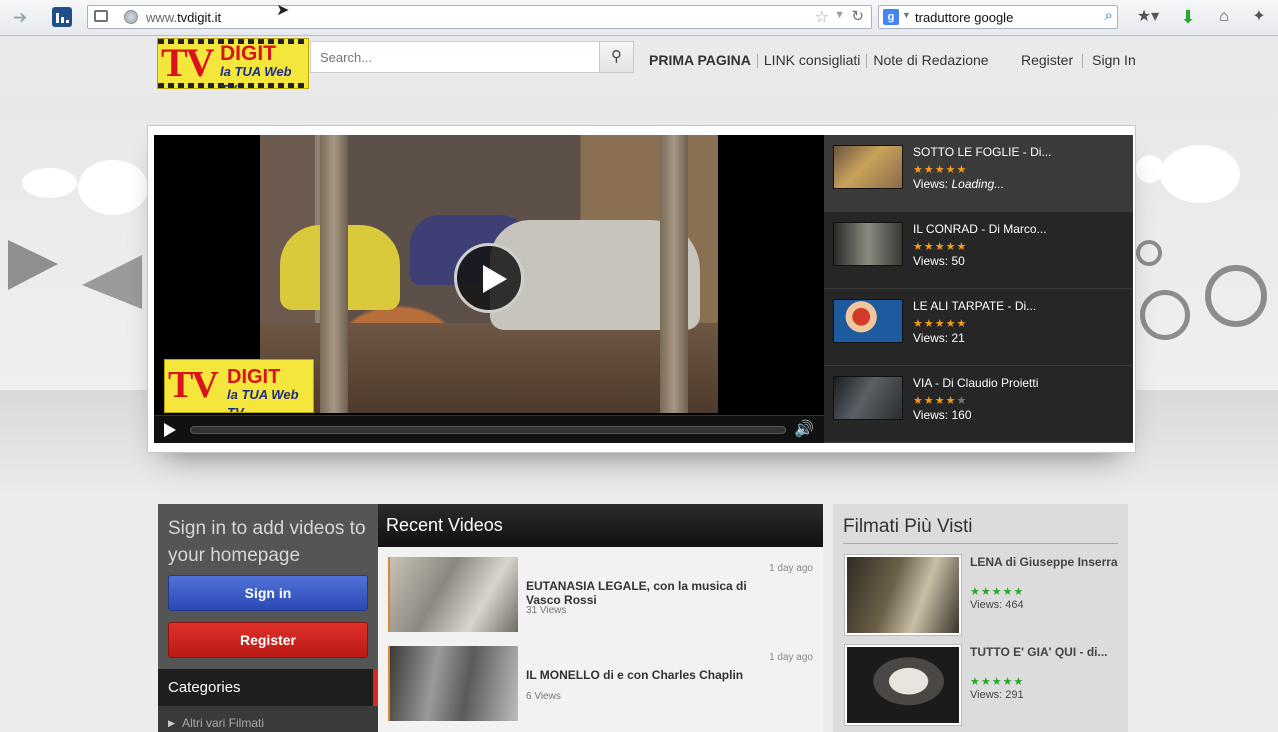  I want to click on download-icon: ⬇, so click(1188, 17).